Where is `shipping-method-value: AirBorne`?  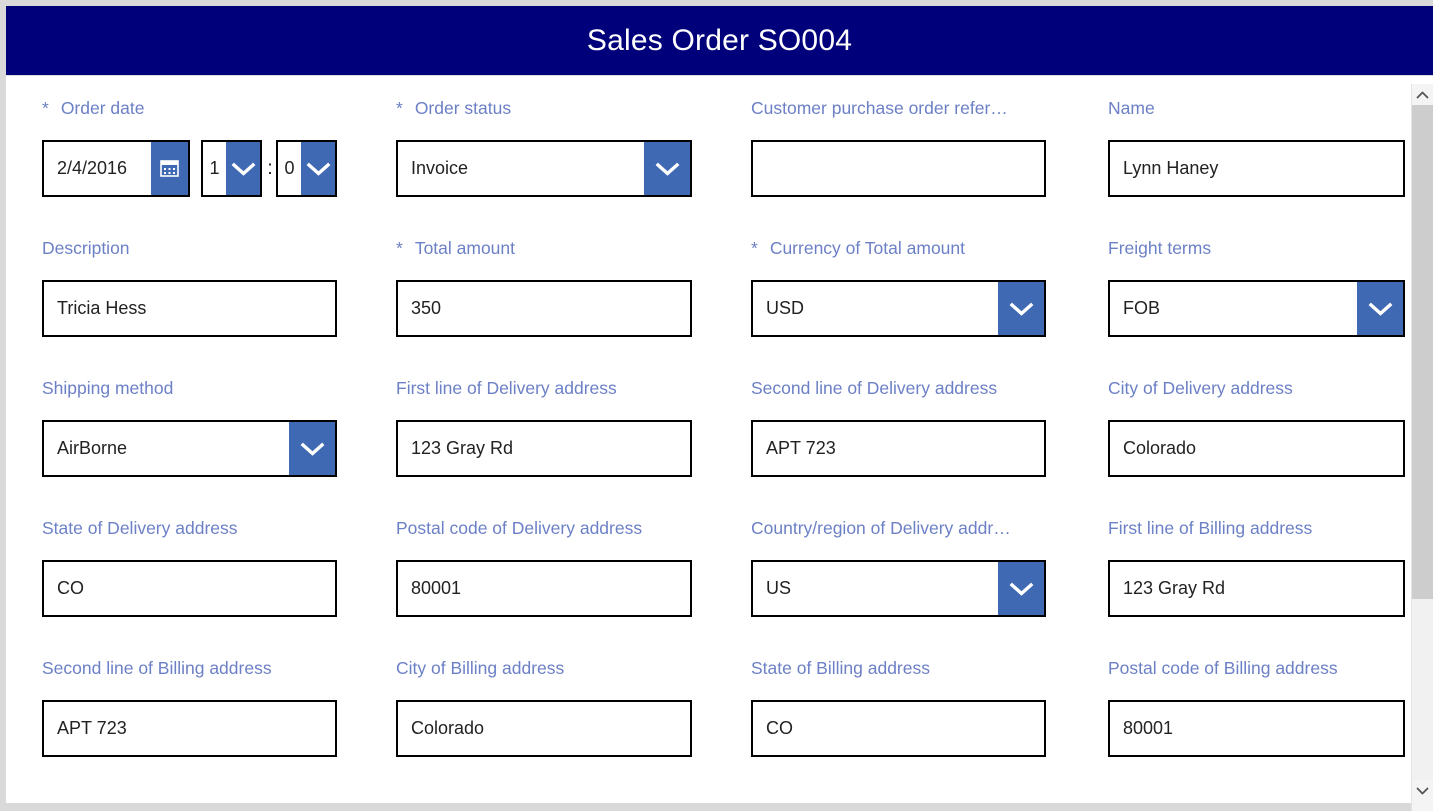 shipping-method-value: AirBorne is located at coordinates (92, 448).